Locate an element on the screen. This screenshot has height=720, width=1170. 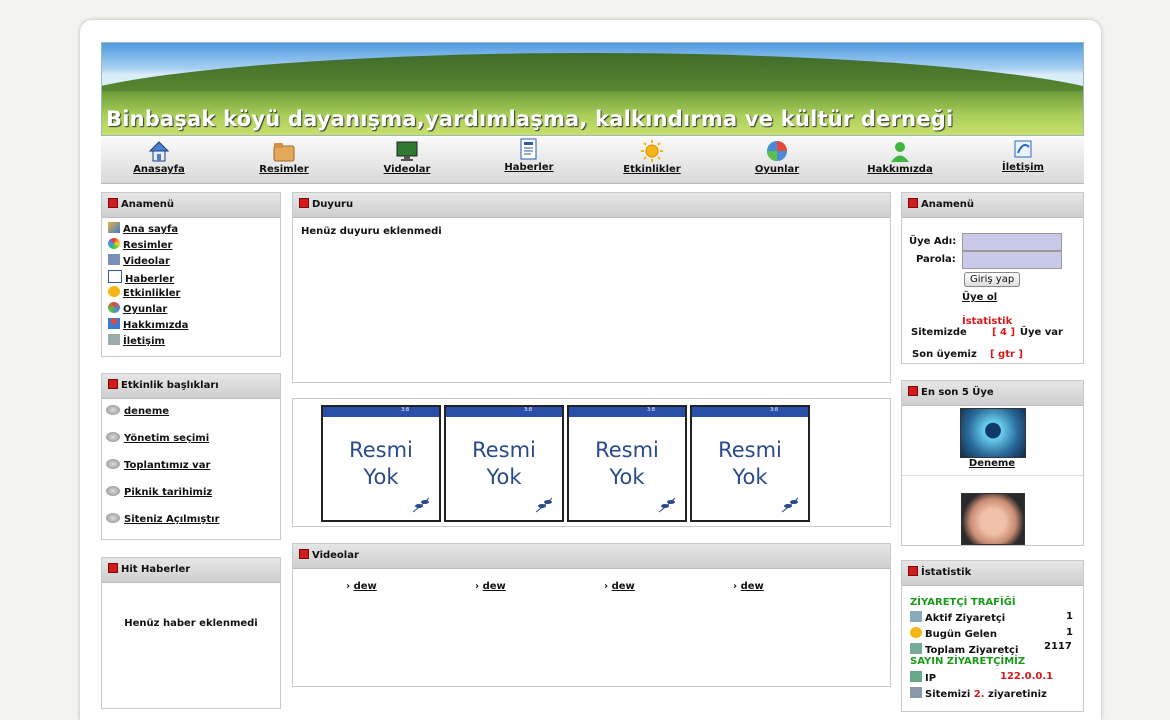
nav-etkinlikler: Etkinlikler is located at coordinates (652, 157).